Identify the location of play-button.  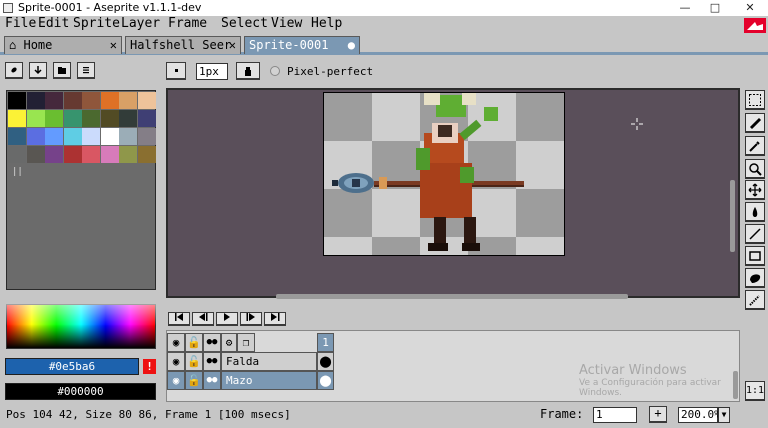
(227, 319).